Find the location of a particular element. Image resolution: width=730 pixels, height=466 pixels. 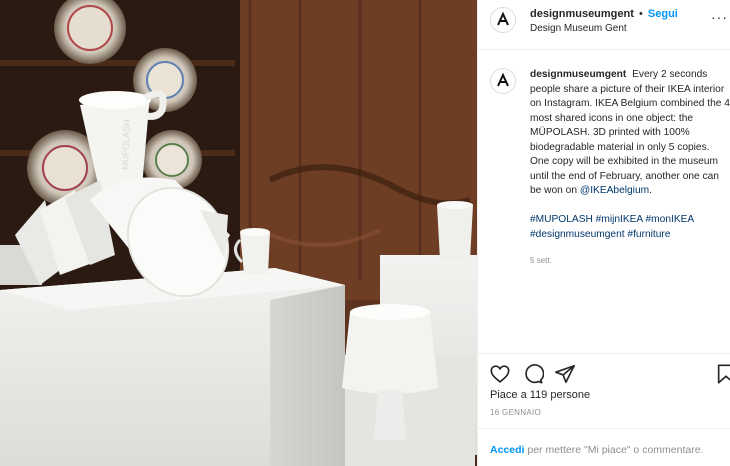

location-link: Design Museum Gent is located at coordinates (578, 28).